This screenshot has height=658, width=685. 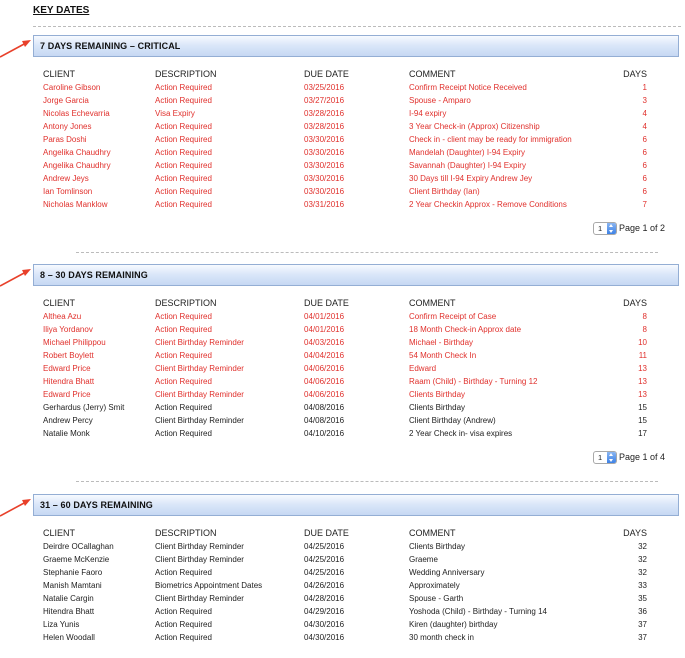 I want to click on cell-due-date: 04/28/2016, so click(x=324, y=598).